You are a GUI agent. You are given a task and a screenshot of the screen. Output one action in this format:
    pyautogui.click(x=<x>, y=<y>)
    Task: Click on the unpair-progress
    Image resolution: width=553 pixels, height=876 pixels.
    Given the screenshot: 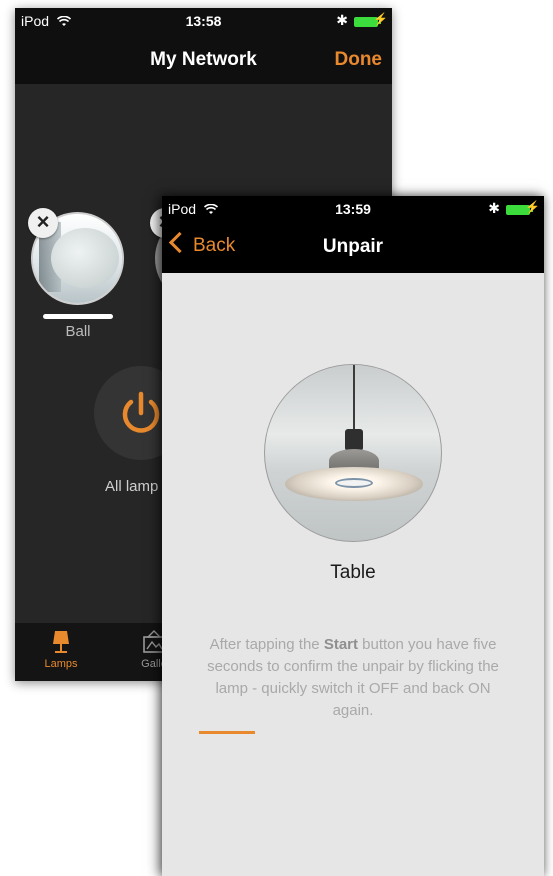 What is the action you would take?
    pyautogui.click(x=354, y=732)
    